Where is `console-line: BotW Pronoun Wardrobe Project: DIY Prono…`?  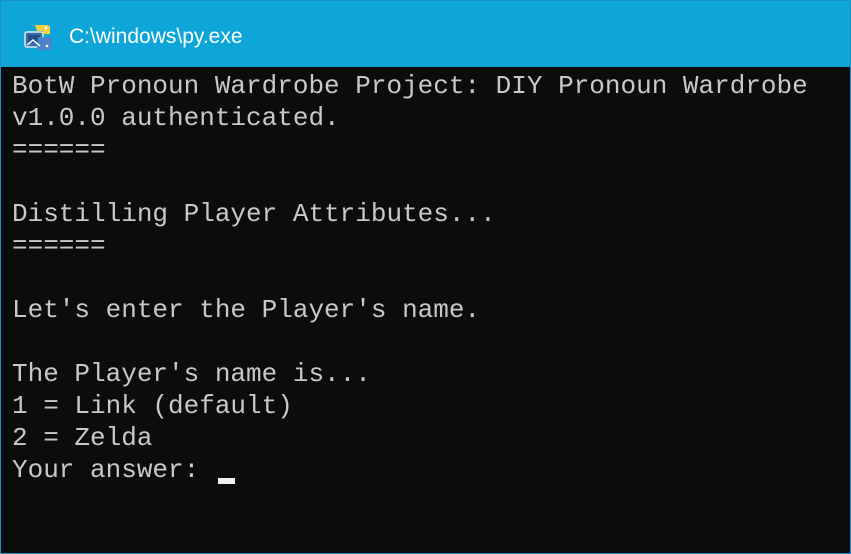
console-line: BotW Pronoun Wardrobe Project: DIY Prono… is located at coordinates (410, 86).